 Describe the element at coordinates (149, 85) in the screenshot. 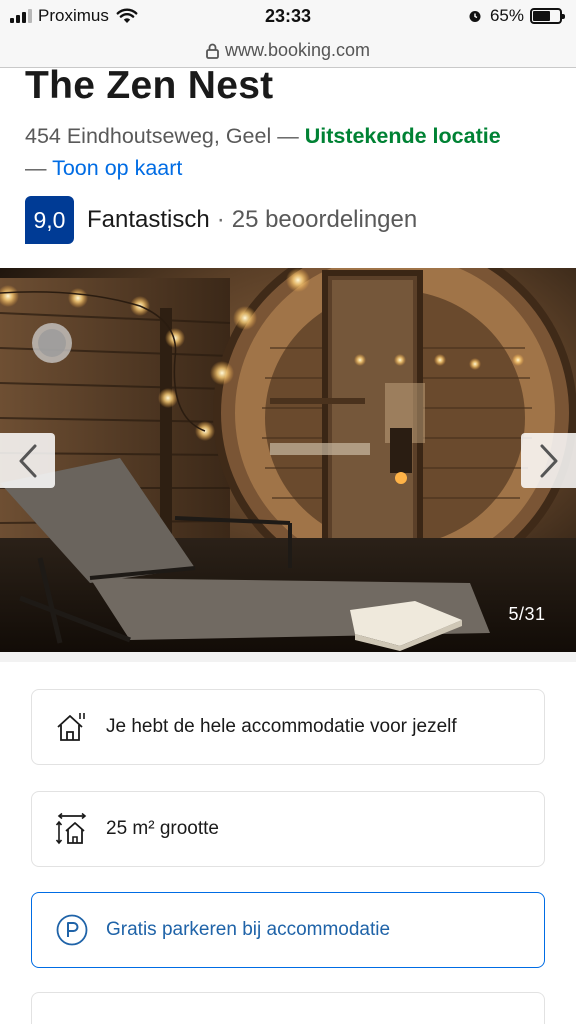

I see `property-title: The Zen Nest` at that location.